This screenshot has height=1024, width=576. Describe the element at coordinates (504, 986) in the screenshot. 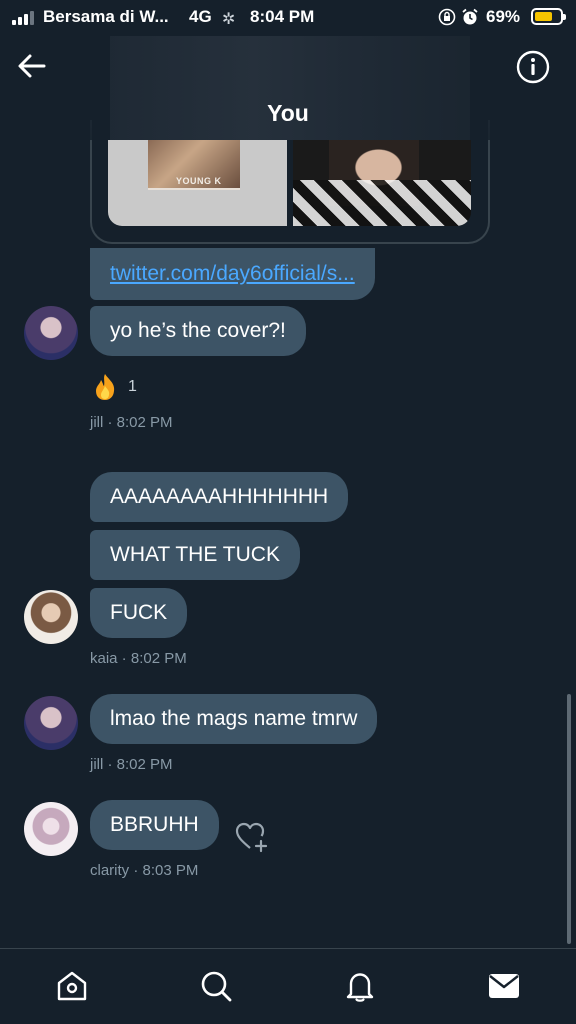

I see `envelope-icon` at that location.